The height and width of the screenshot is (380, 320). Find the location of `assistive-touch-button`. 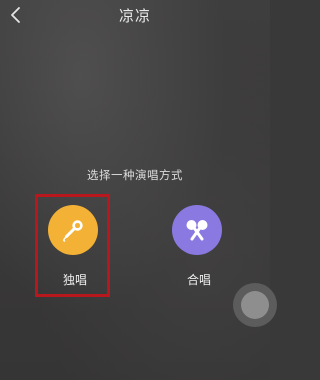

assistive-touch-button is located at coordinates (255, 305).